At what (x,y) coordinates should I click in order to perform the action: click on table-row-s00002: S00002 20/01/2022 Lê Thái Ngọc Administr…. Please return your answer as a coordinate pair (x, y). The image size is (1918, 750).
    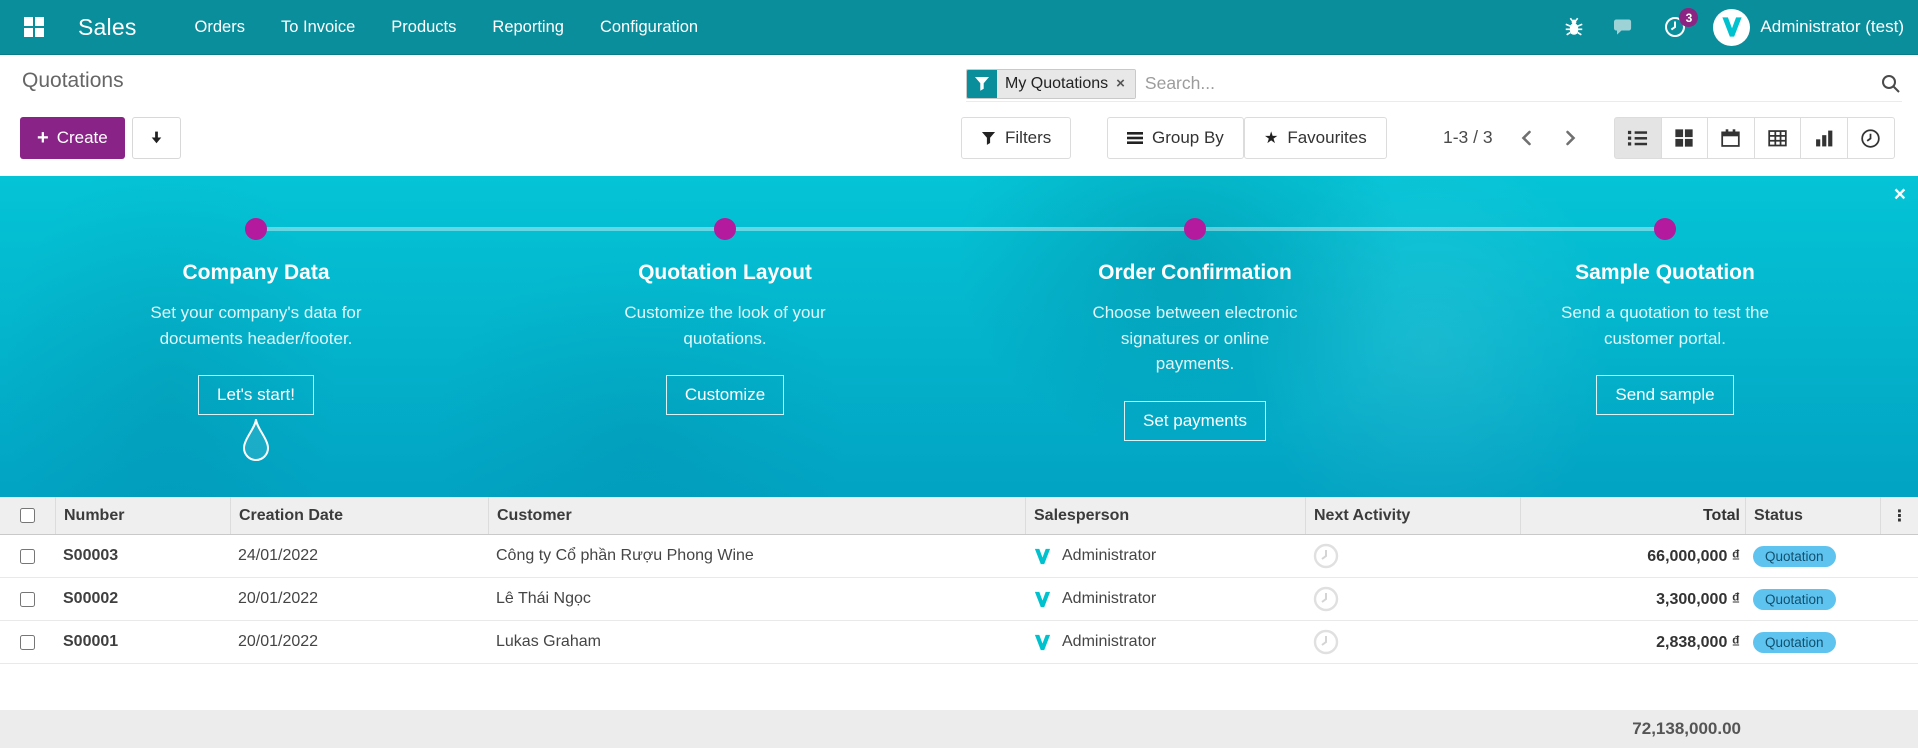
    Looking at the image, I should click on (959, 599).